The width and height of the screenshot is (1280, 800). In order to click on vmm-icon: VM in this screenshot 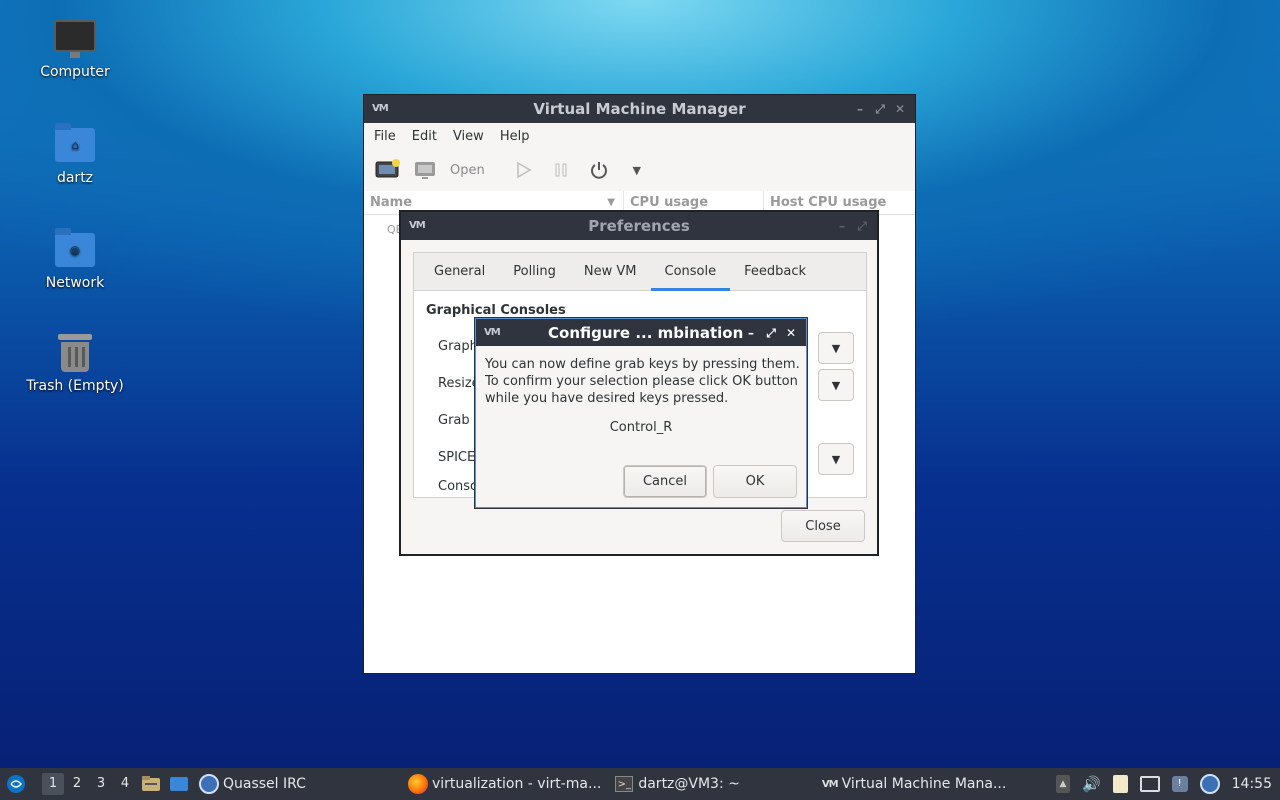, I will do `click(830, 784)`.